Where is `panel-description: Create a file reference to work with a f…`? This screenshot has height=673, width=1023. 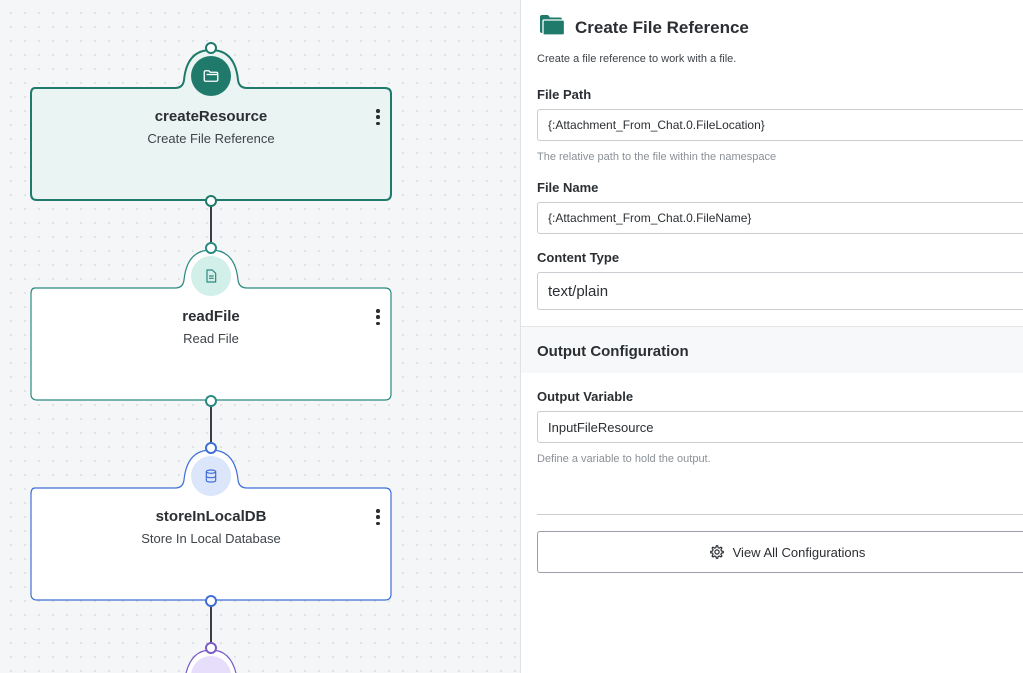 panel-description: Create a file reference to work with a f… is located at coordinates (637, 59).